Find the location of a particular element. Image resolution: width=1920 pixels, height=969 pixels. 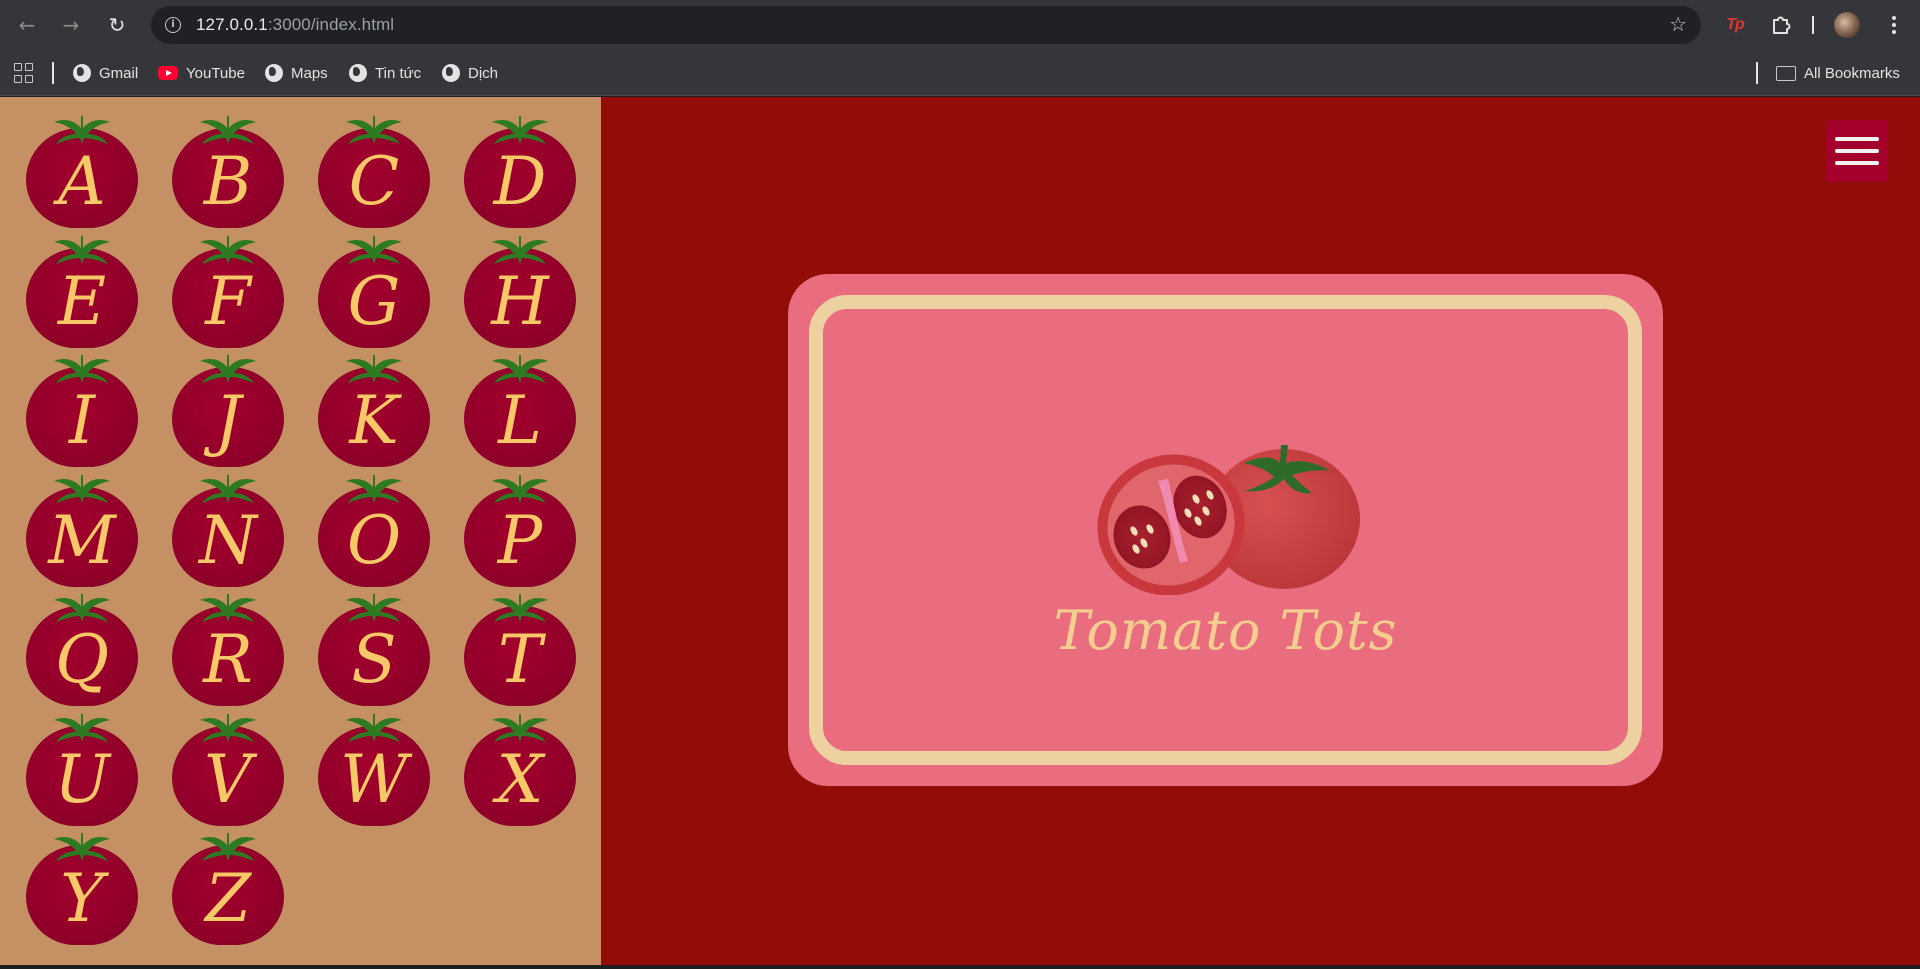

bookmark-star-icon: ☆ is located at coordinates (1678, 24).